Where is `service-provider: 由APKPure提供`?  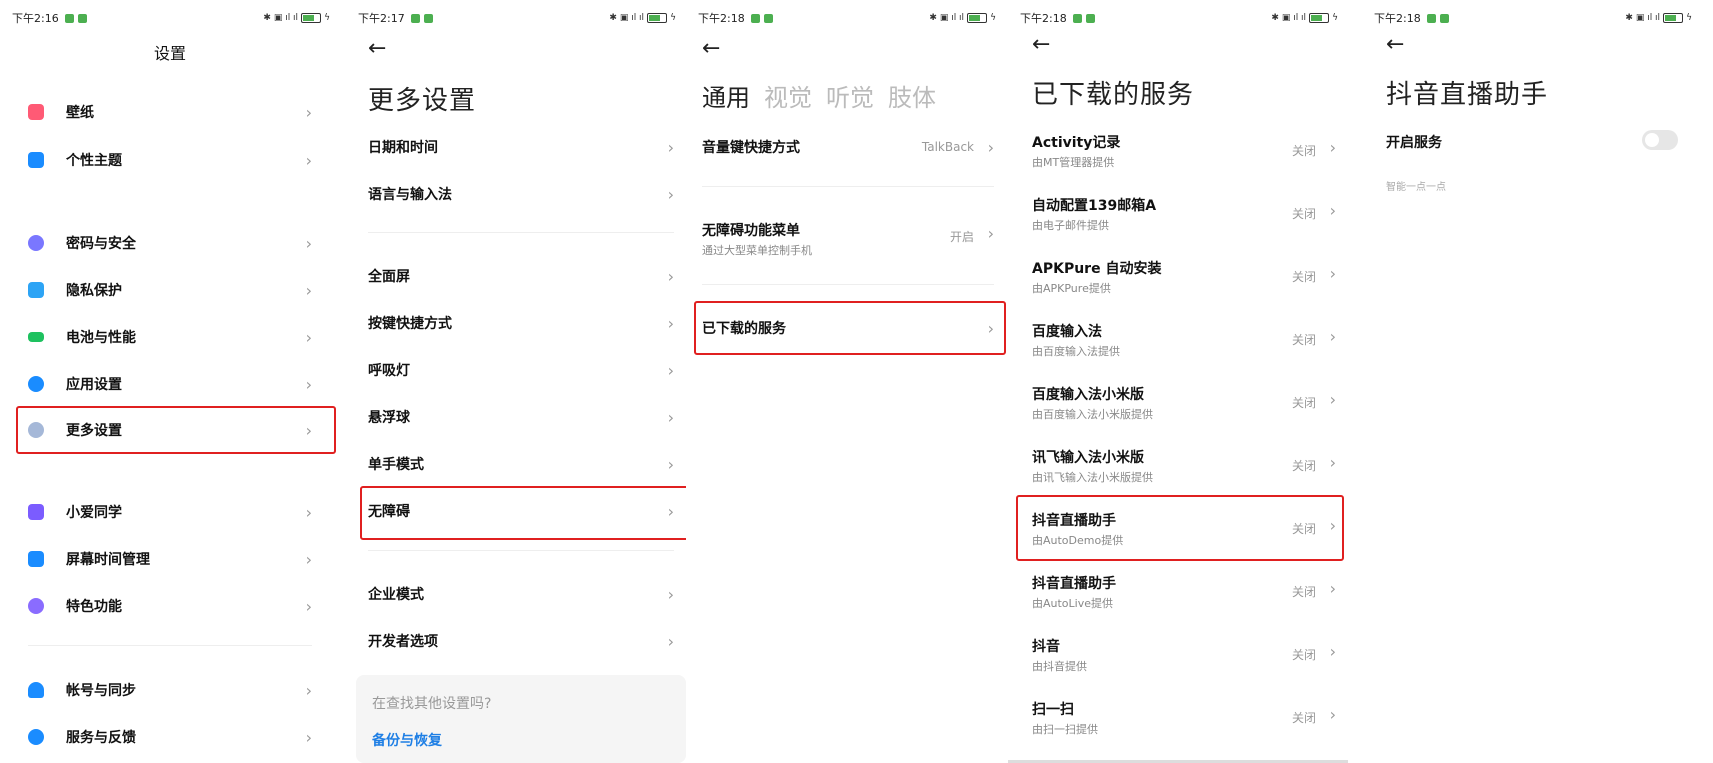 service-provider: 由APKPure提供 is located at coordinates (1071, 288).